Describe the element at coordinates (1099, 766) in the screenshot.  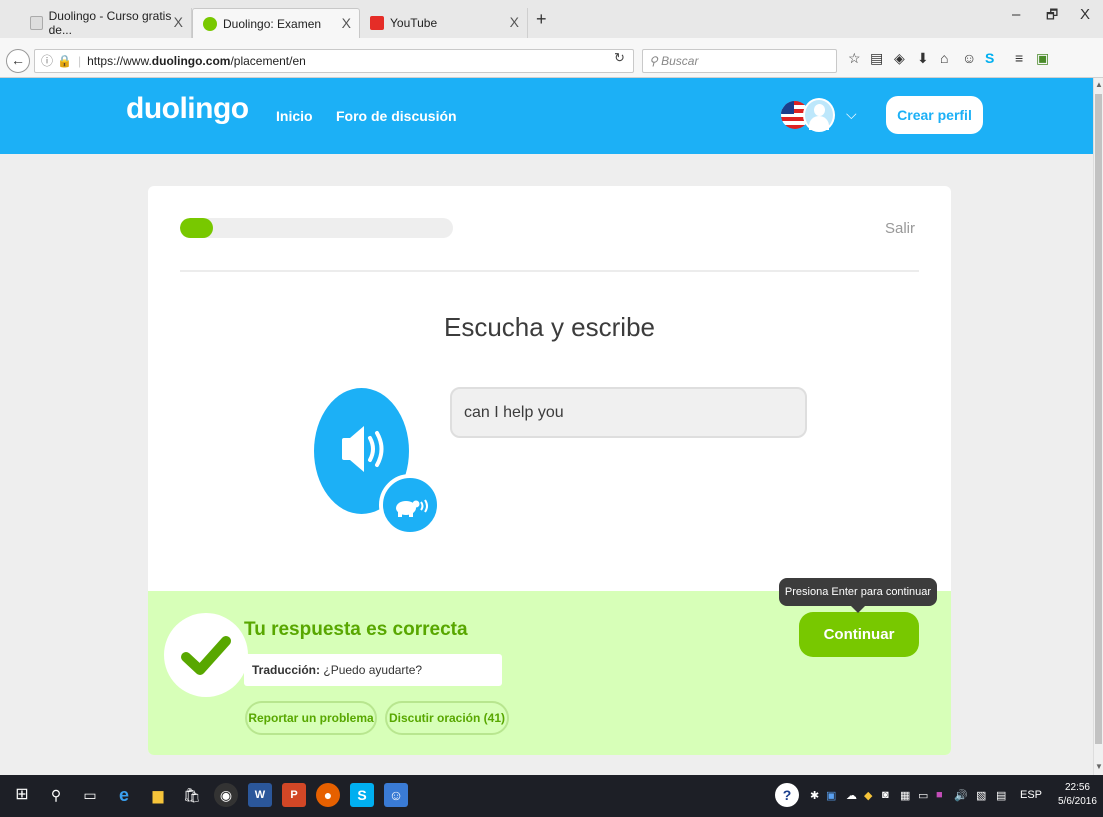
I see `scroll-down-icon: ▼` at that location.